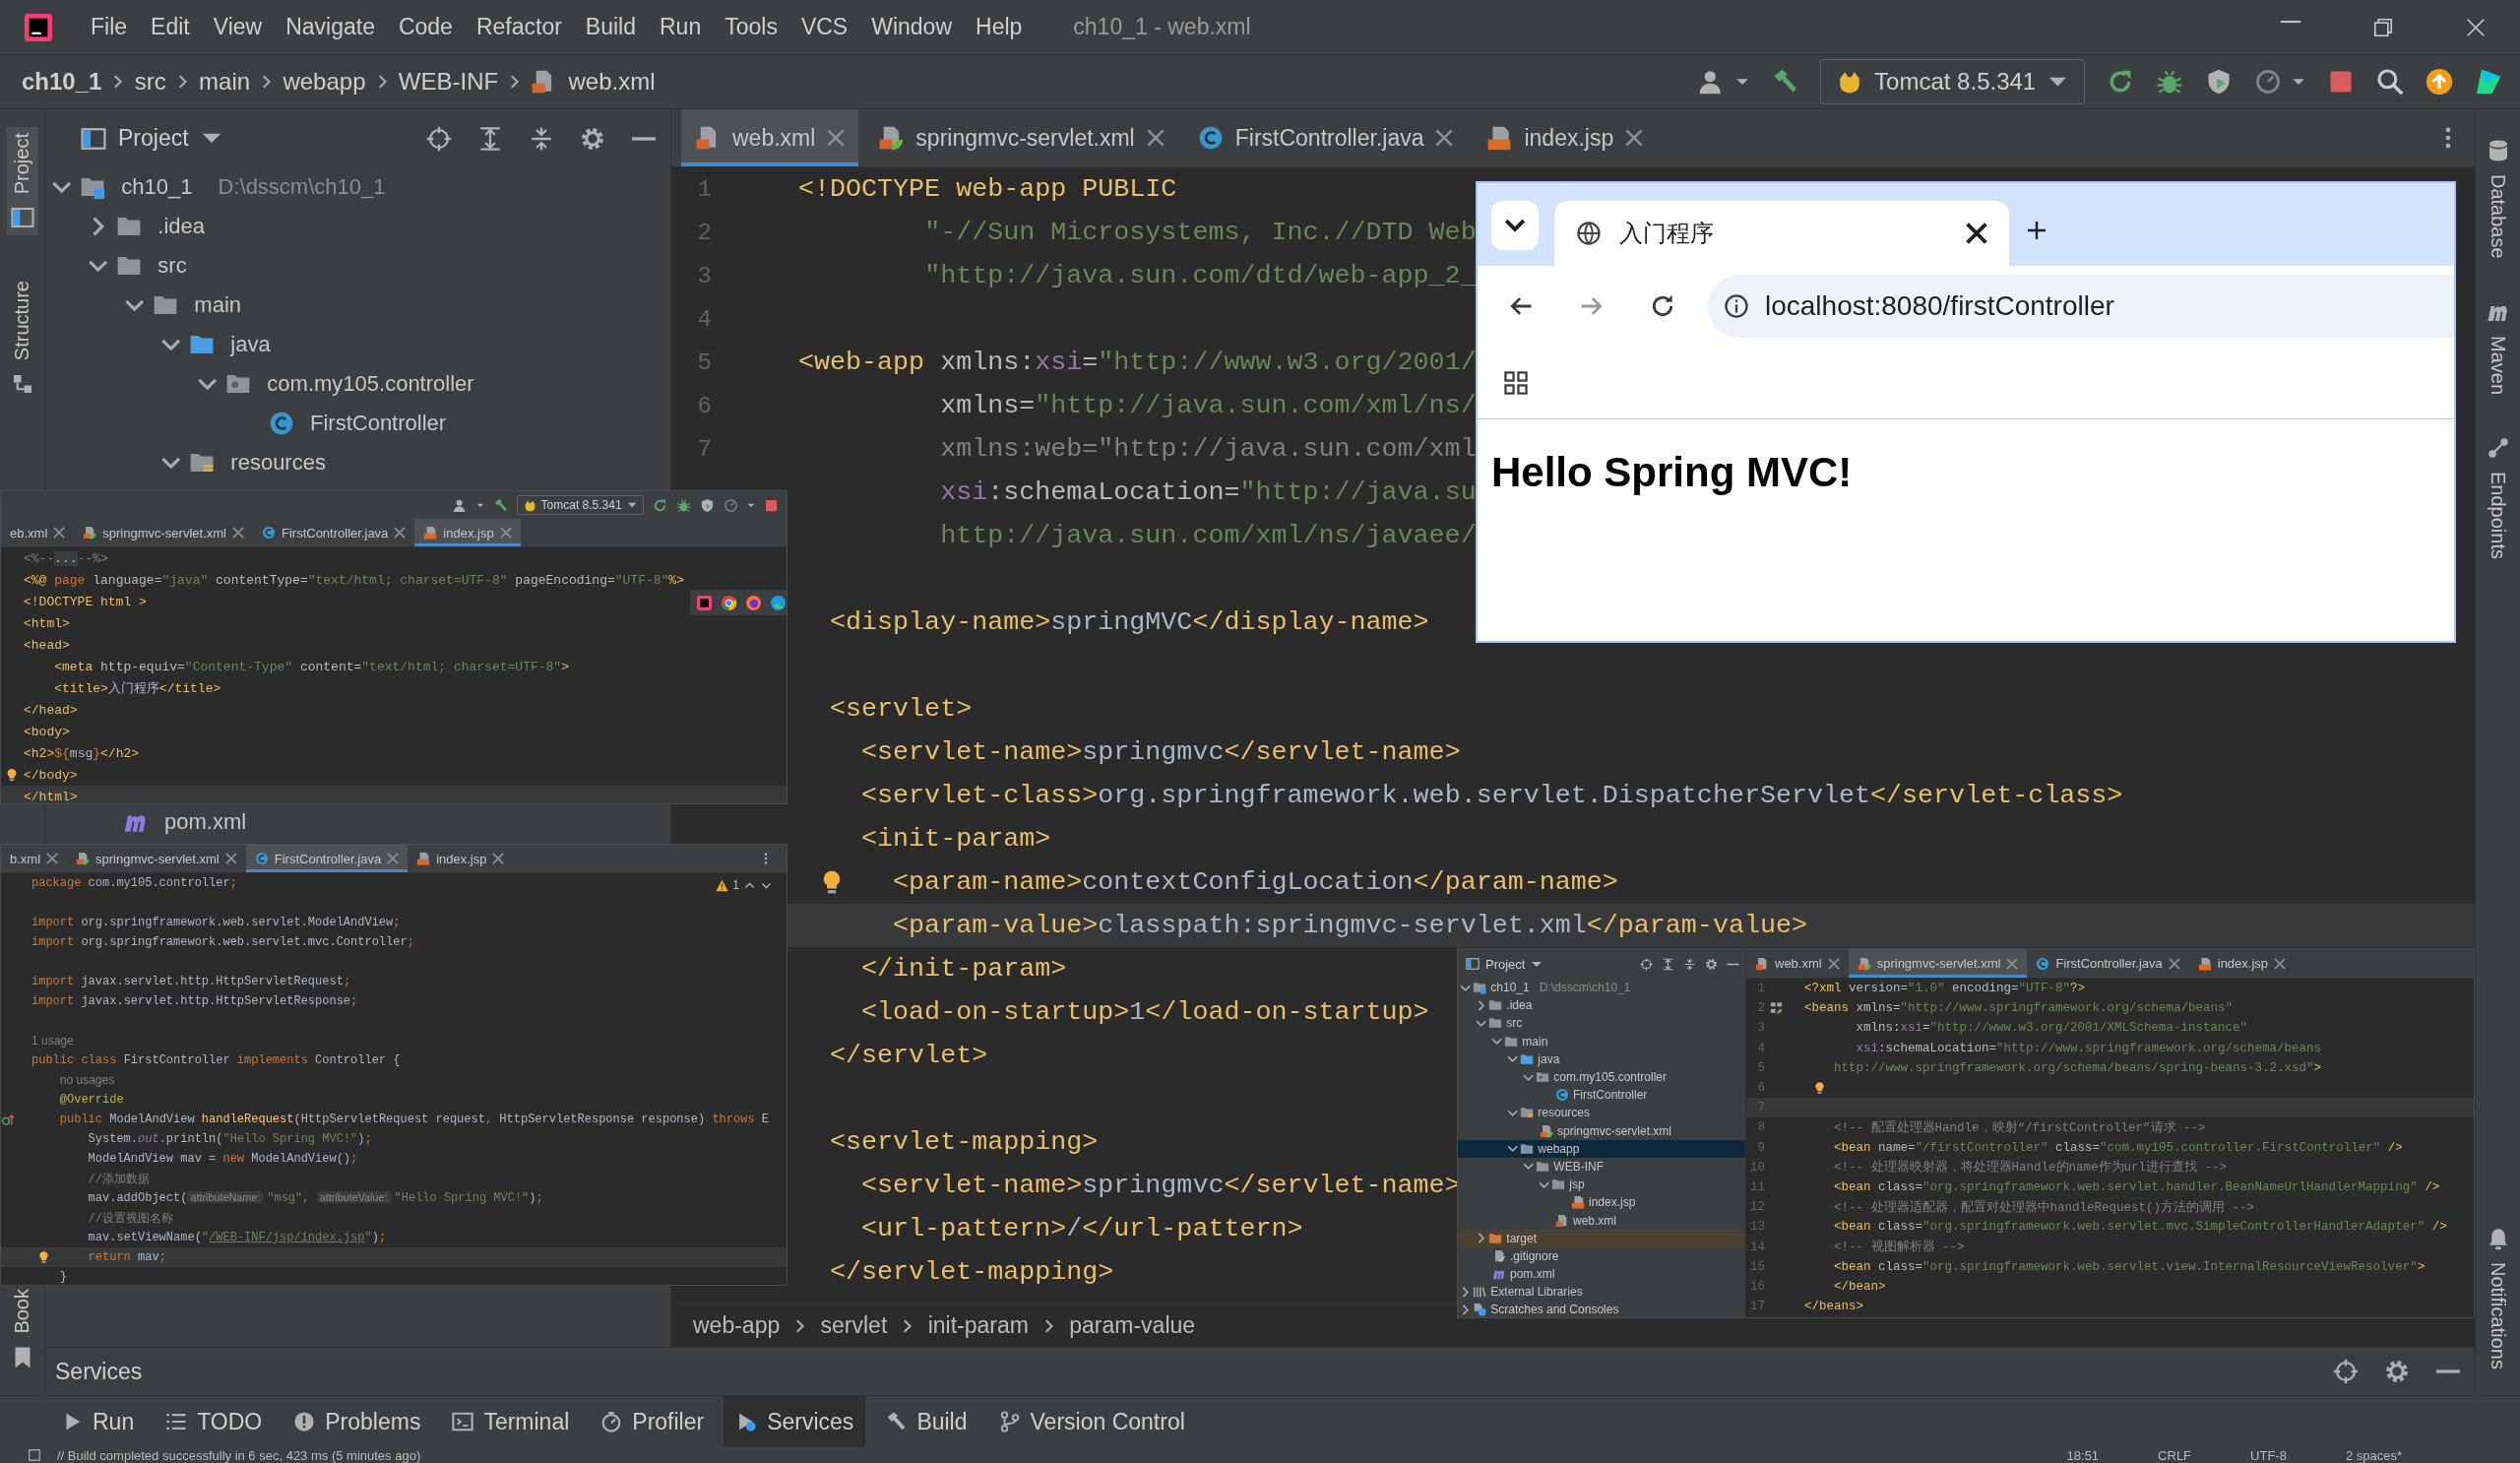 This screenshot has height=1463, width=2520. Describe the element at coordinates (1505, 964) in the screenshot. I see `panel-title: Project` at that location.